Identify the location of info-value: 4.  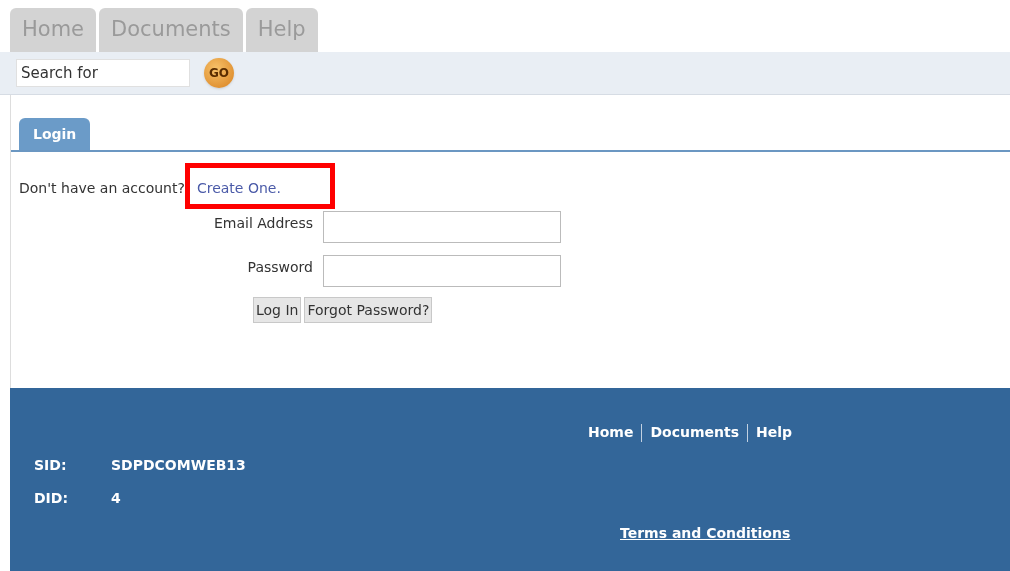
(116, 498).